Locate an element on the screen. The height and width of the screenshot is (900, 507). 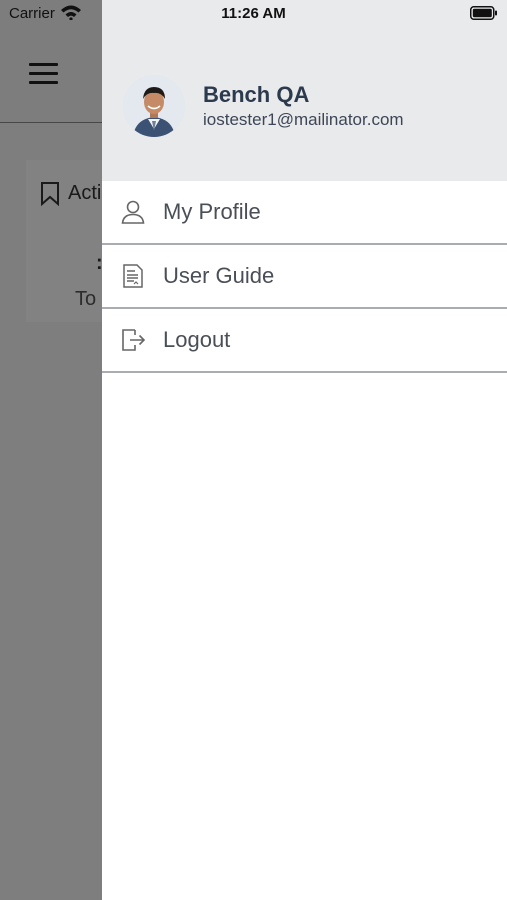
clock-time: 11:26 AM is located at coordinates (253, 13).